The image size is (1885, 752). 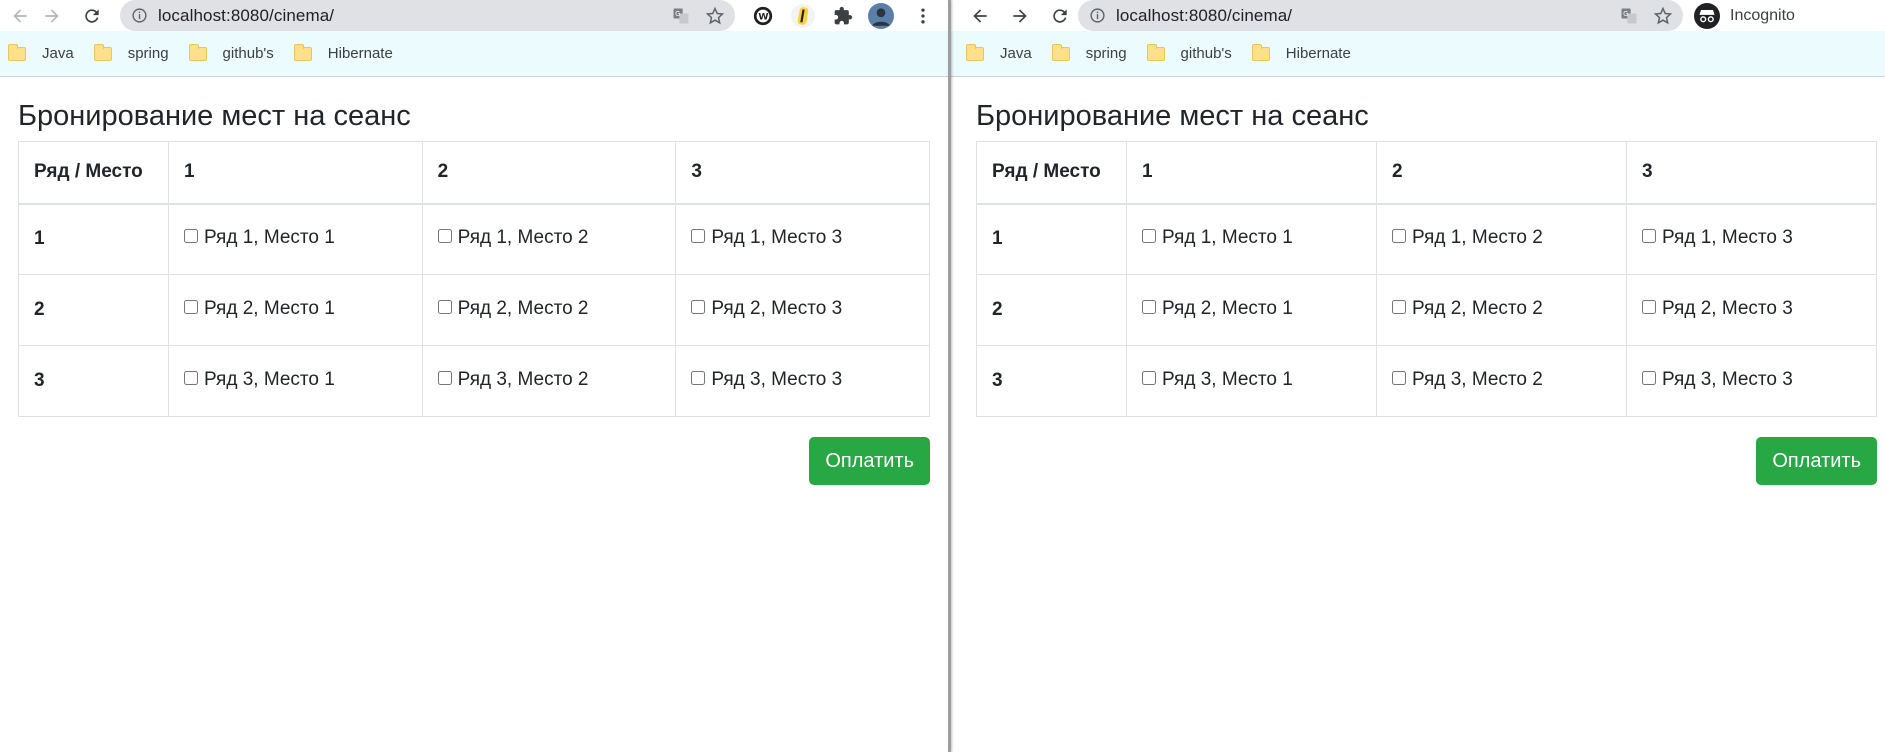 What do you see at coordinates (980, 15) in the screenshot?
I see `back-icon` at bounding box center [980, 15].